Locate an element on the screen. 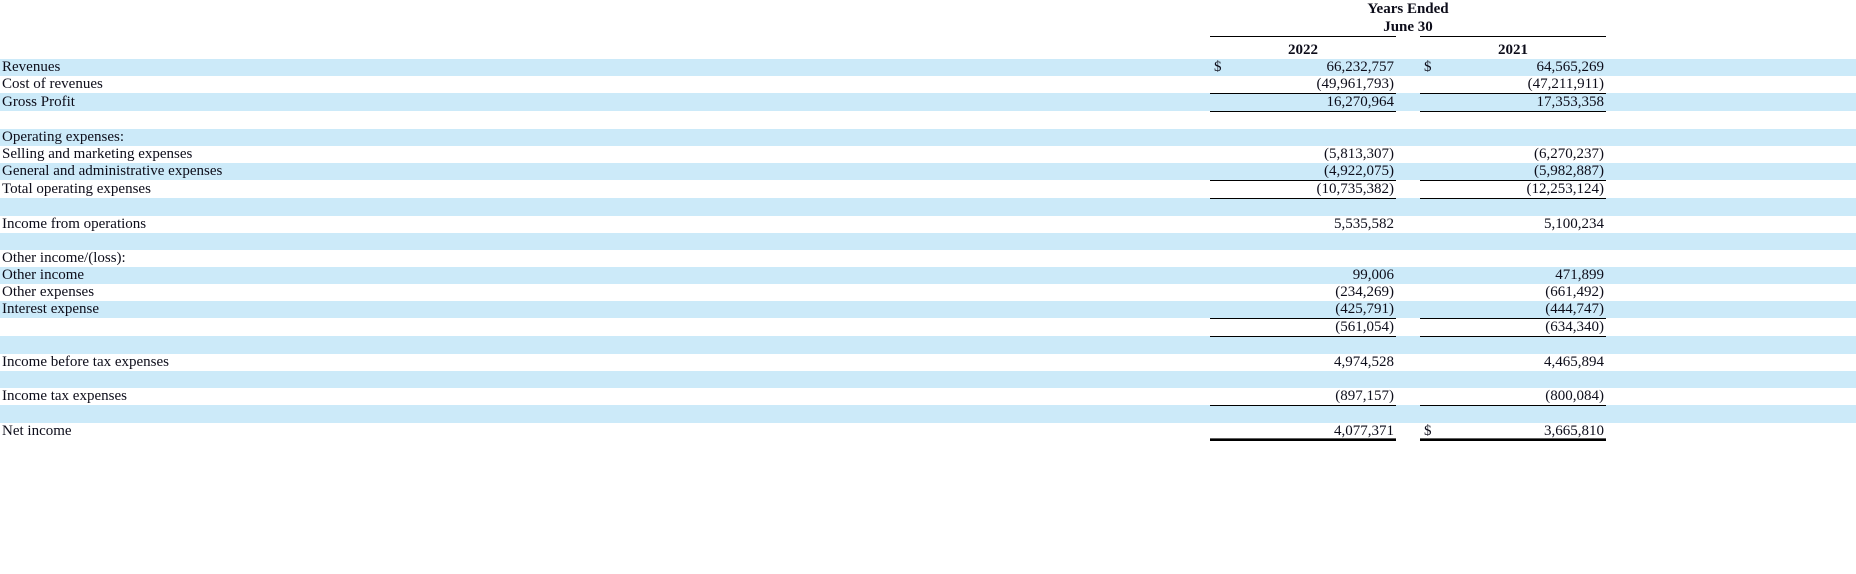  table-header: Years Ended June 30 2022 2021 is located at coordinates (928, 29).